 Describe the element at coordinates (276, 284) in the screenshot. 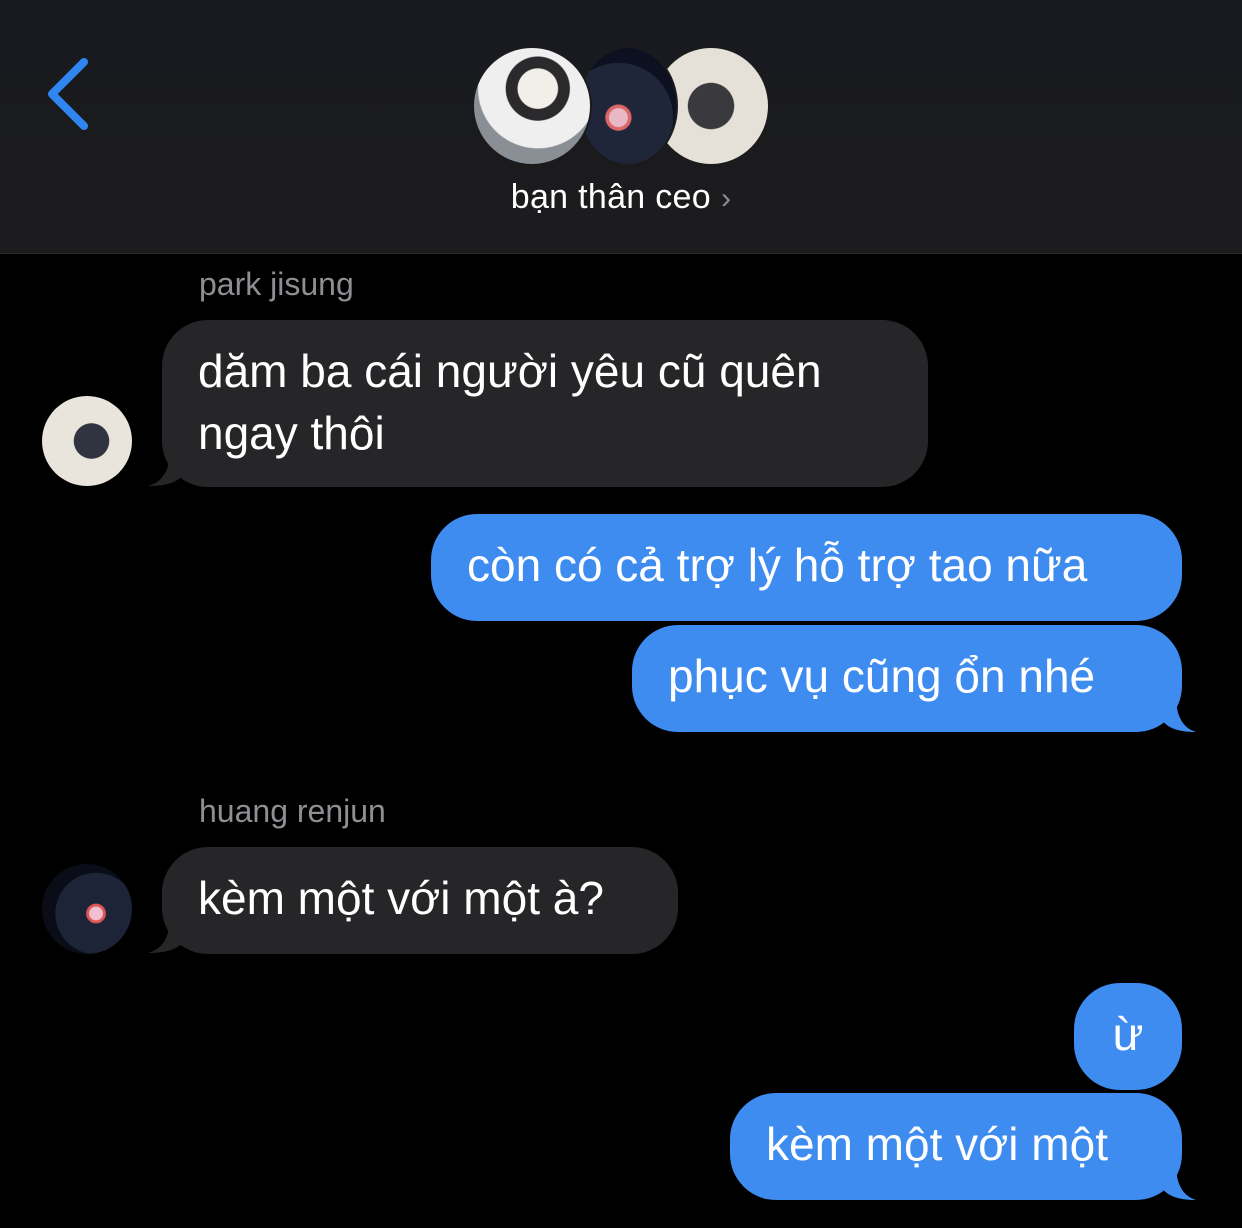

I see `sender-name: park jisung` at that location.